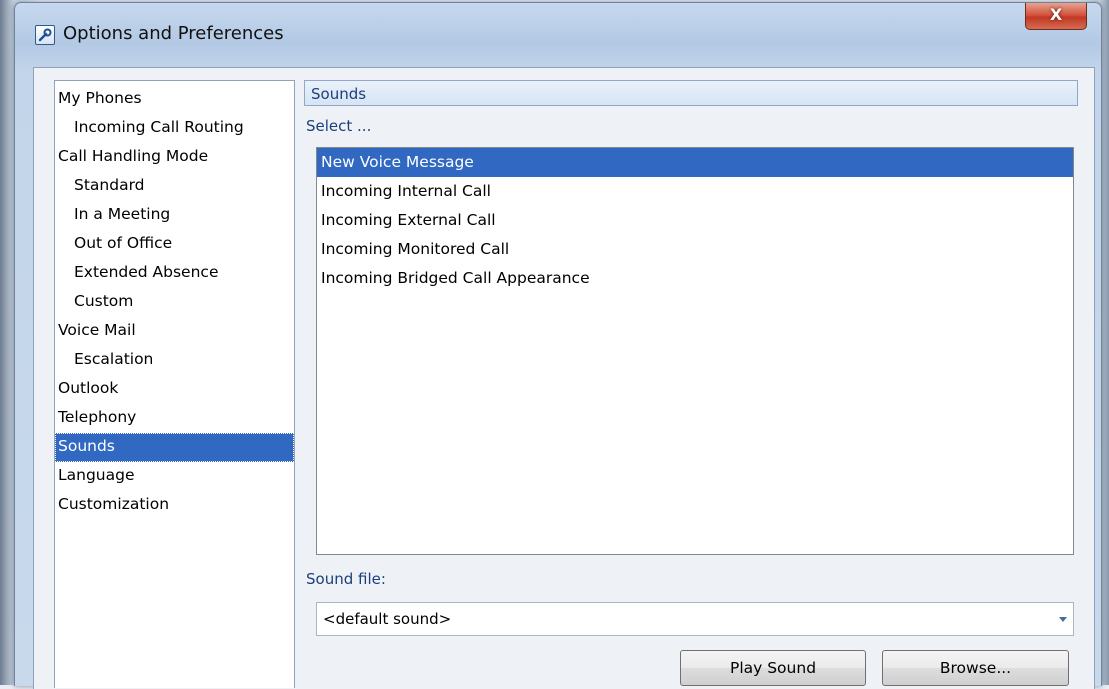 The width and height of the screenshot is (1109, 689). Describe the element at coordinates (695, 278) in the screenshot. I see `sound-event-item: Incoming Bridged Call Appearance` at that location.